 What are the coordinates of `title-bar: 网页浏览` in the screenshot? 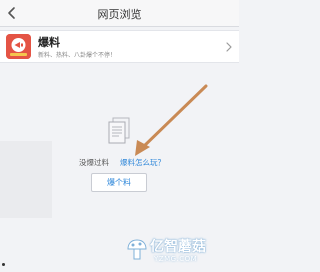 It's located at (119, 13).